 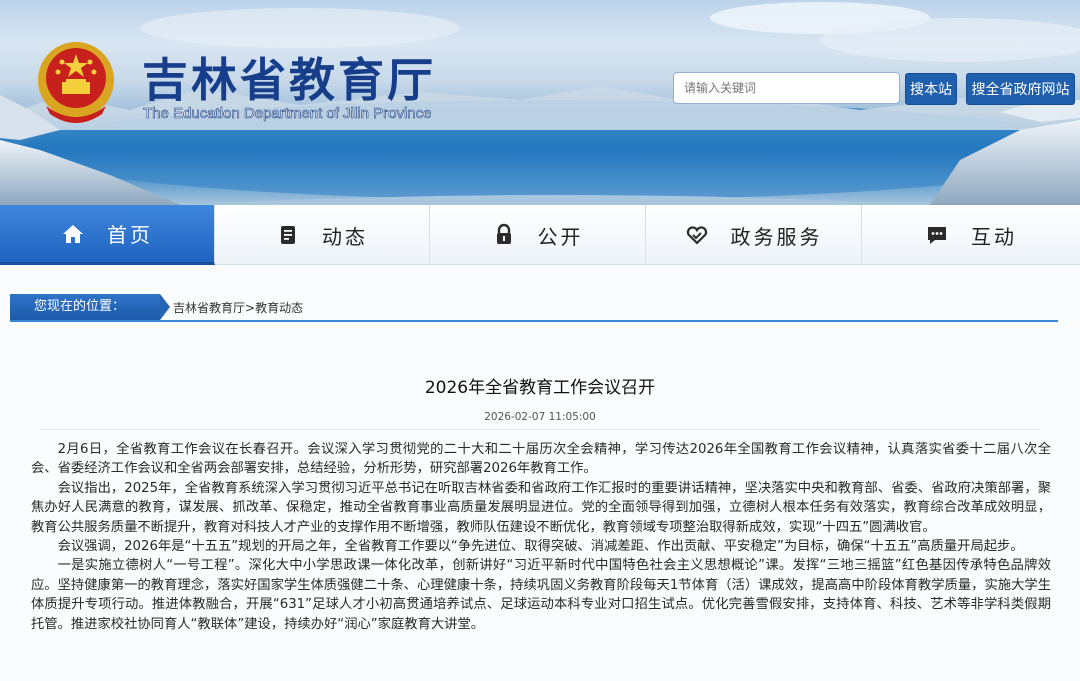 I want to click on nav-item-label: 政务服务, so click(x=776, y=236).